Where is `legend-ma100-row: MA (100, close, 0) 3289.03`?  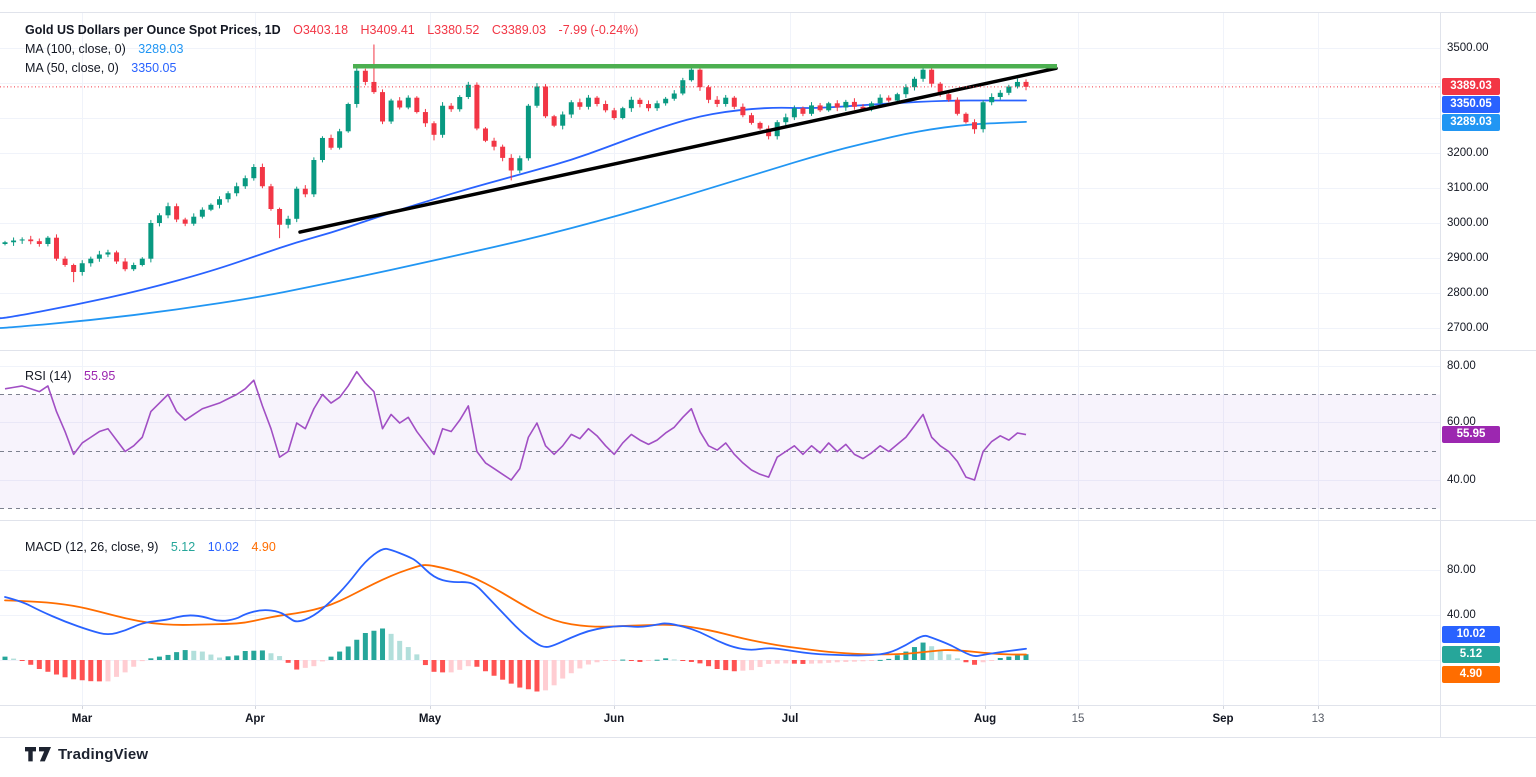
legend-ma100-row: MA (100, close, 0) 3289.03 is located at coordinates (104, 49).